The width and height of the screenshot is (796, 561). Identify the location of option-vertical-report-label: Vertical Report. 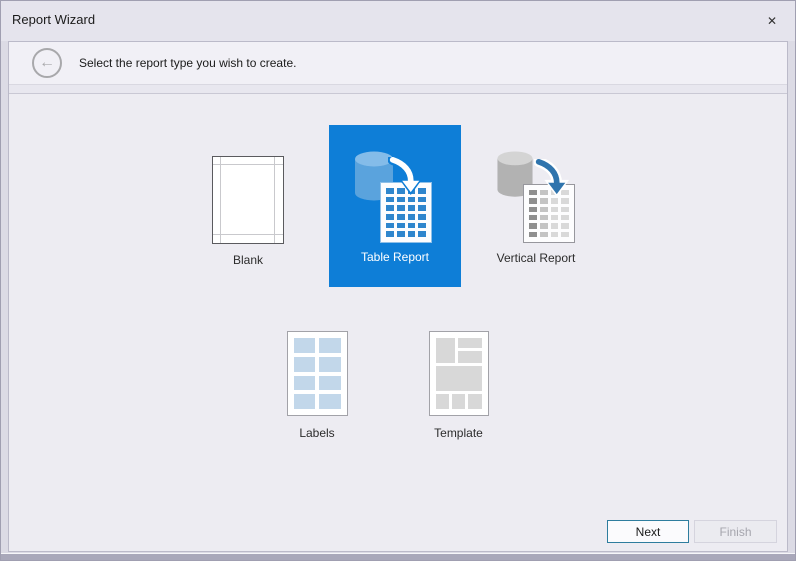
(536, 258).